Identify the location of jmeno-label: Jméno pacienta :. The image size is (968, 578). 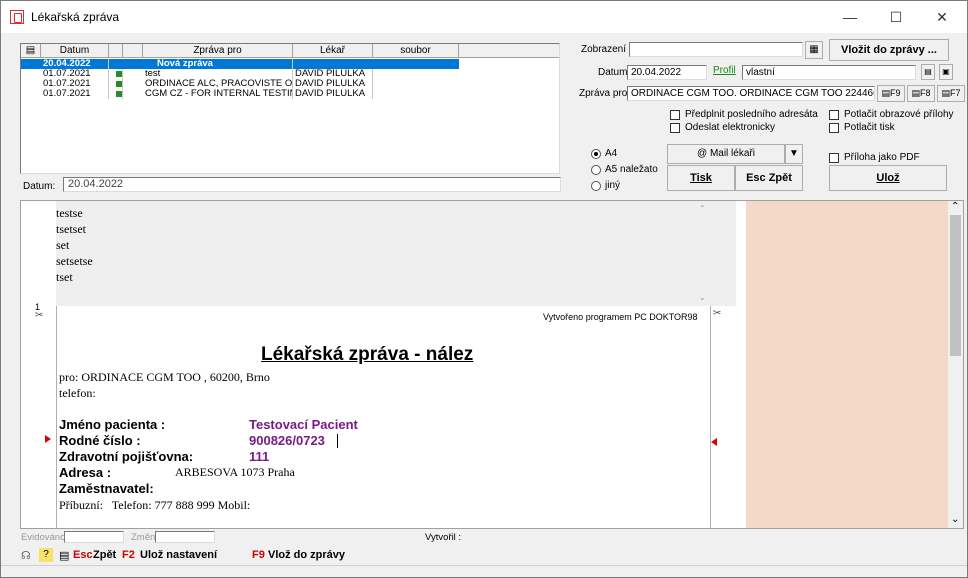
(112, 424).